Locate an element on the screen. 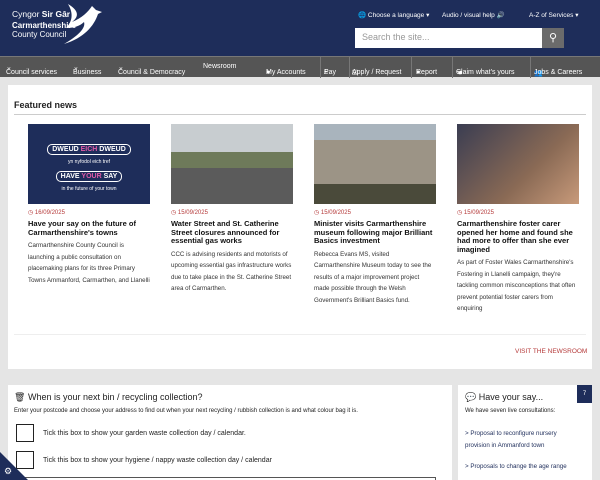 The height and width of the screenshot is (480, 600). nav-council-services: Council services ⌄ is located at coordinates (31, 69).